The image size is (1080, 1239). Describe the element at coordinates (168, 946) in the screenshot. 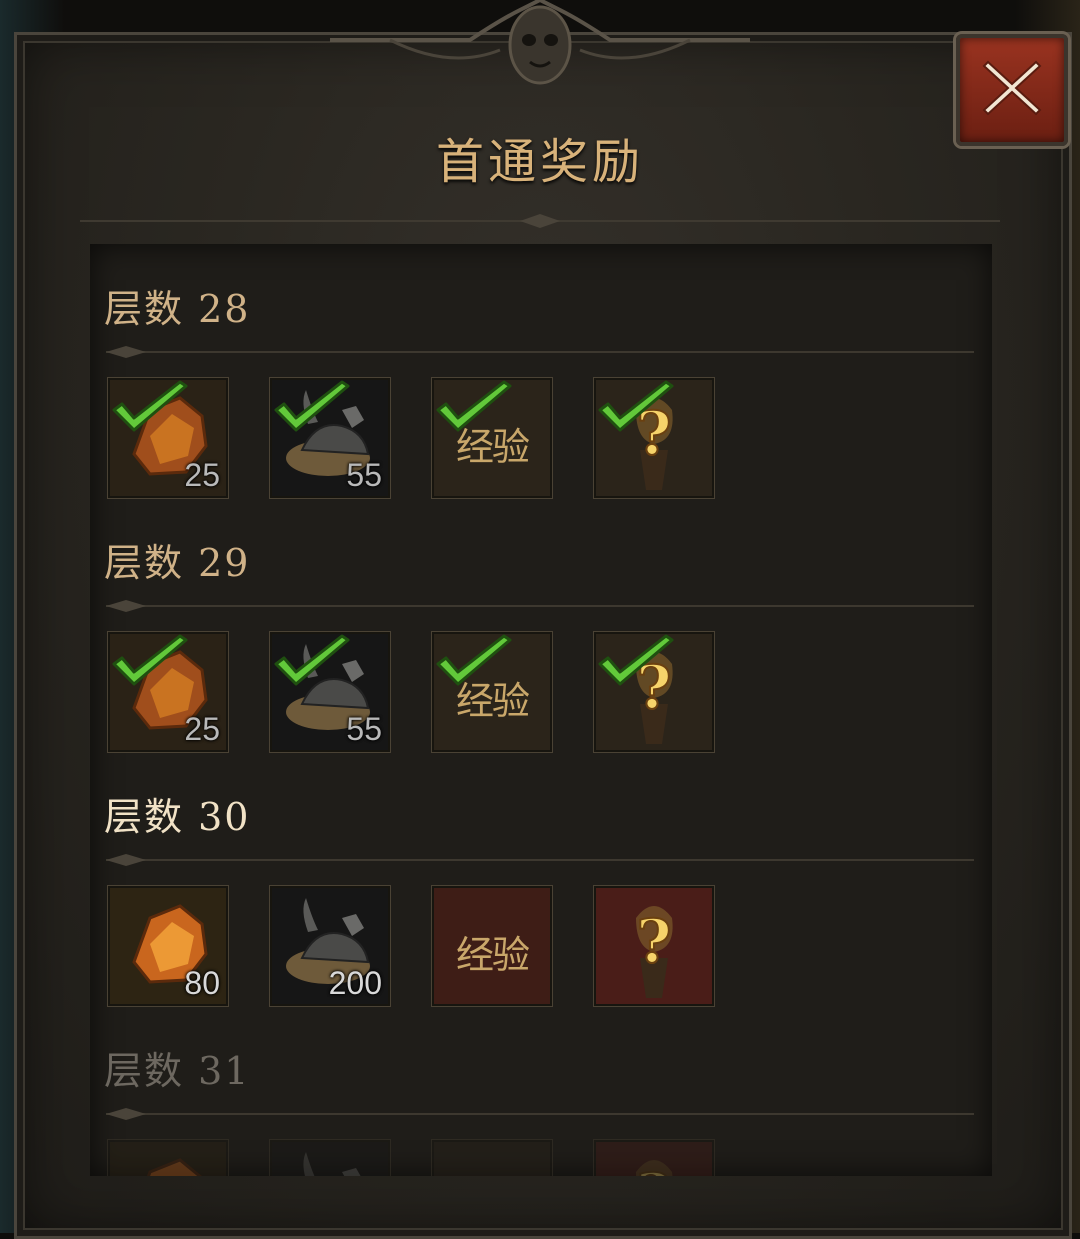

I see `reward-slot-ore: 80` at that location.